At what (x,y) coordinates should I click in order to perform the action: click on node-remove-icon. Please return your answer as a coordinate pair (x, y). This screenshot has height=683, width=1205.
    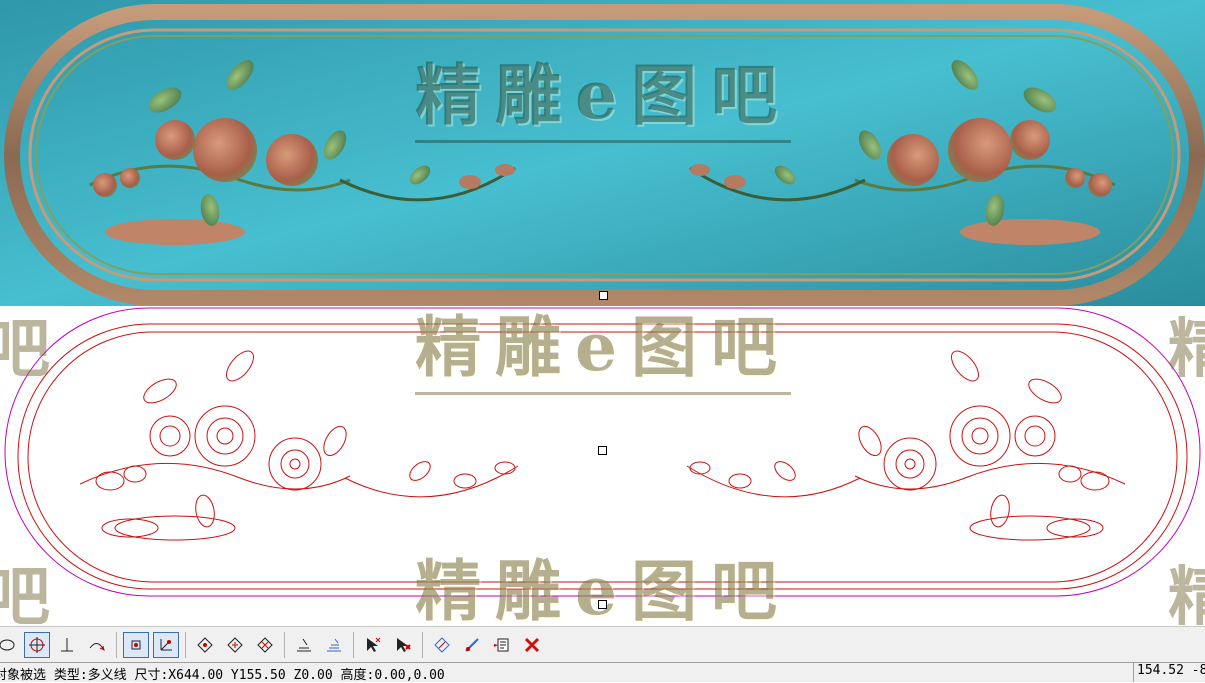
    Looking at the image, I should click on (265, 645).